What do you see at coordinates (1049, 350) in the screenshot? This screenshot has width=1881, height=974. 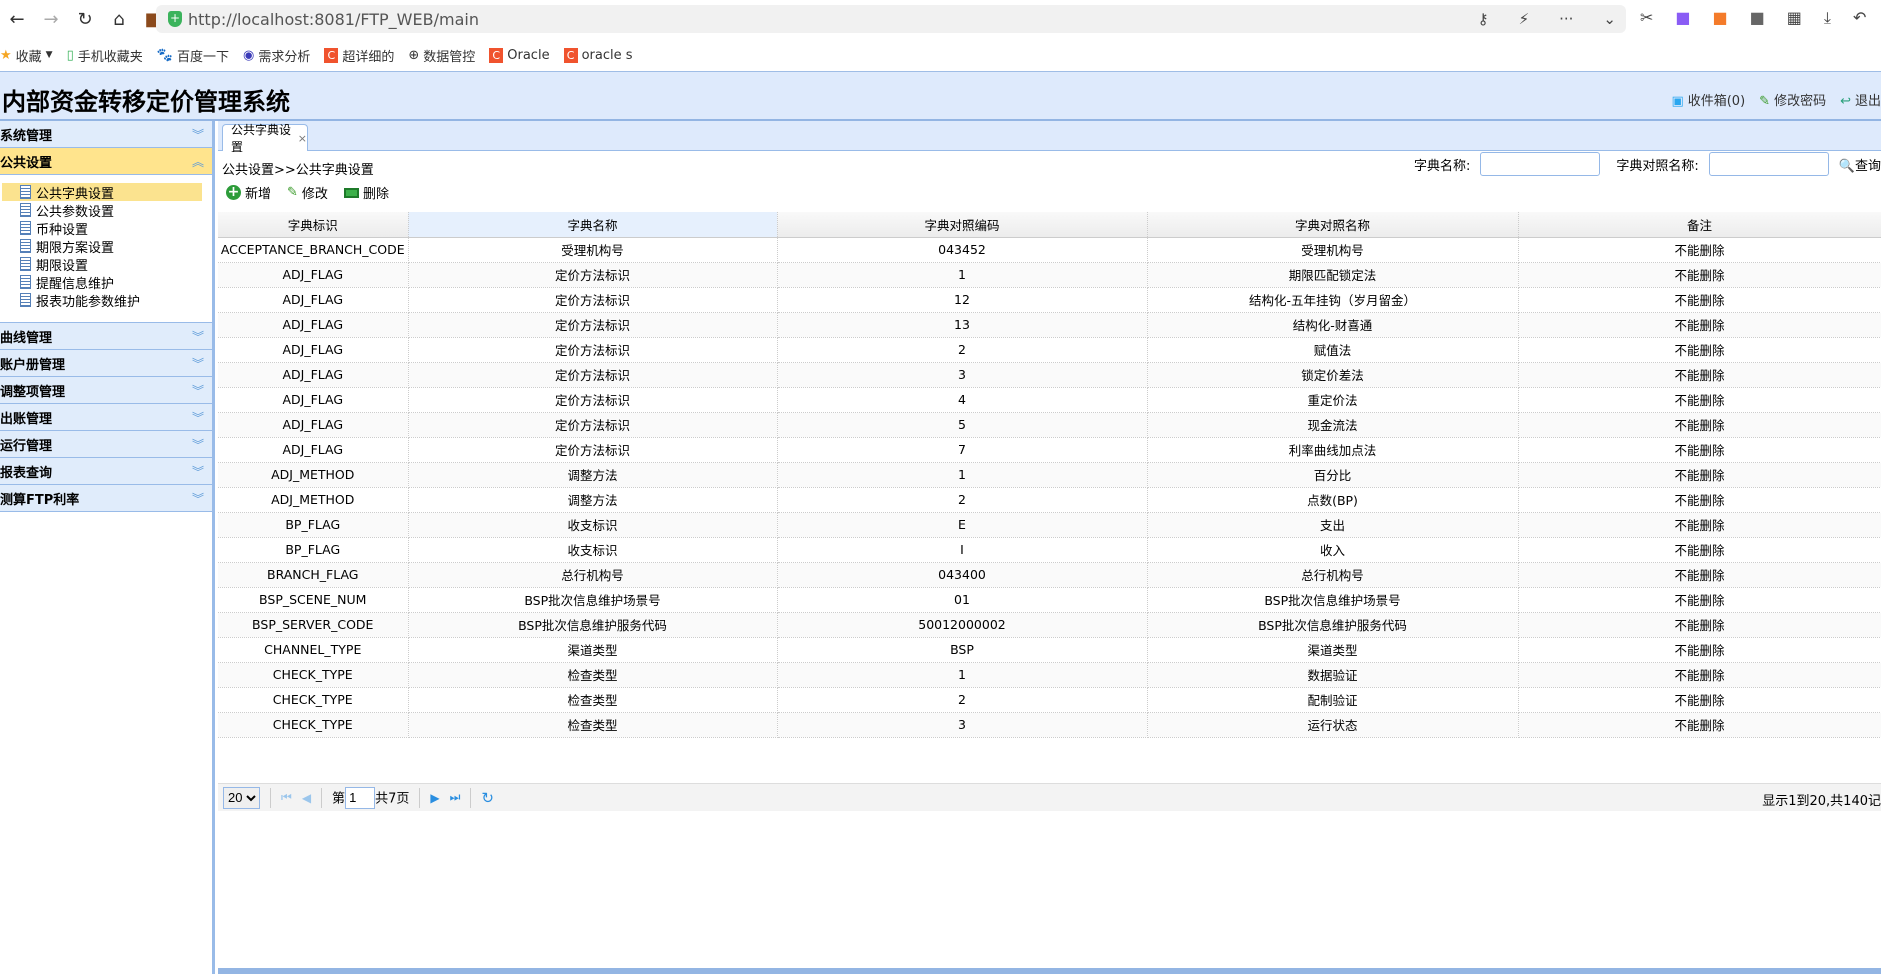 I see `table-row: ADJ_FLAG 定价方法标识 2 赋值法 不能删除` at bounding box center [1049, 350].